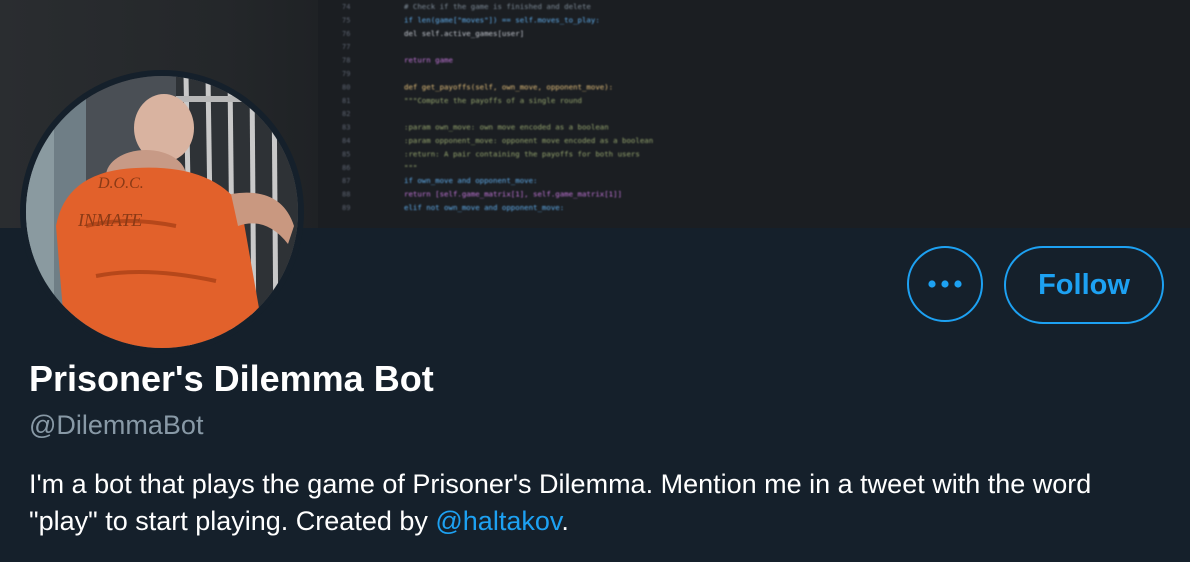 The image size is (1190, 562). I want to click on banner-code-line: del self.active_games[user], so click(464, 33).